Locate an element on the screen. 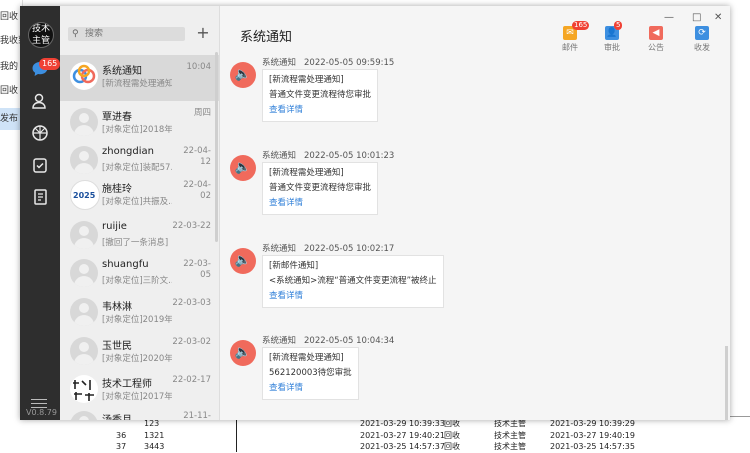  approval-icon: 👤 5 is located at coordinates (614, 30).